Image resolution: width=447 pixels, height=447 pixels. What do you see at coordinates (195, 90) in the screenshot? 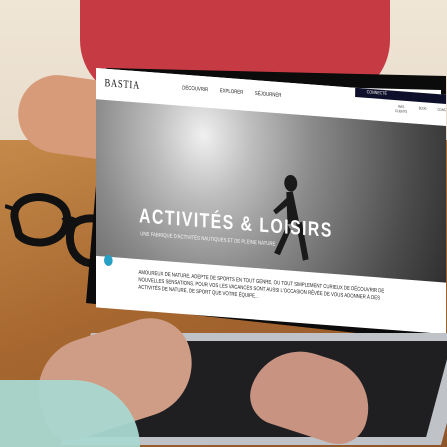
I see `nav-decouvrir: DÉCOUVRIR` at bounding box center [195, 90].